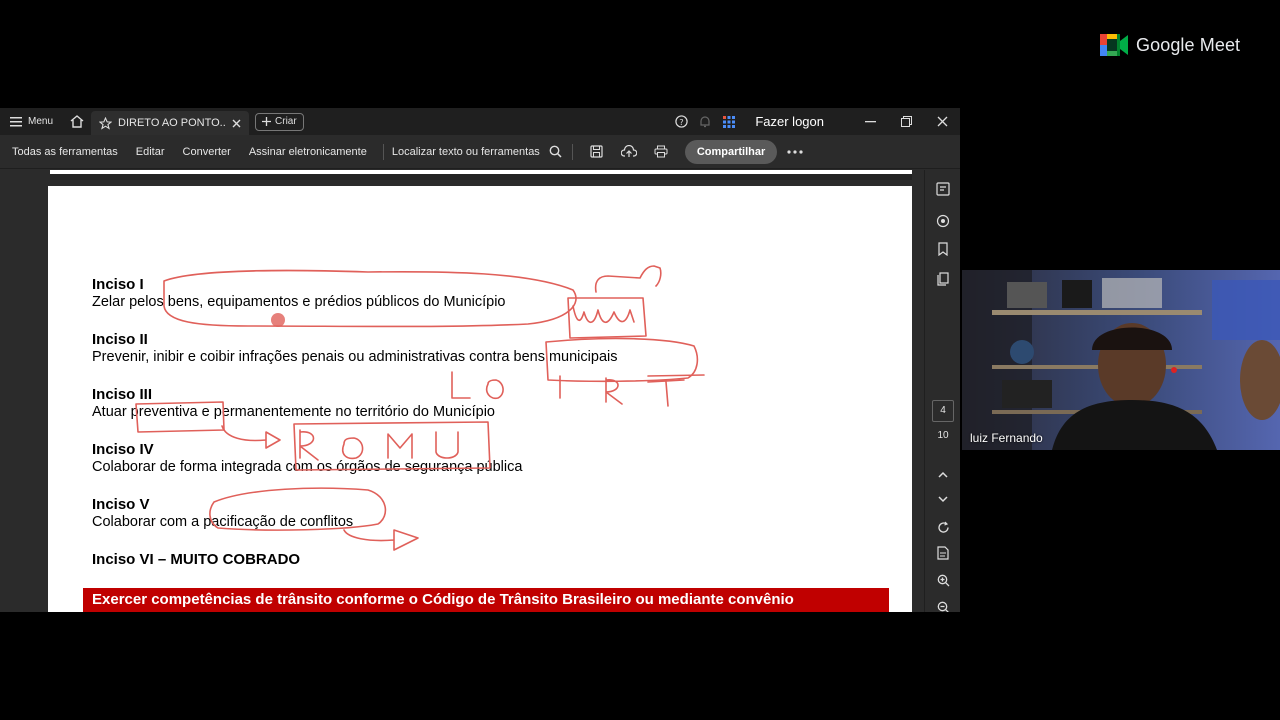 The width and height of the screenshot is (1280, 720). Describe the element at coordinates (676, 375) in the screenshot. I see `ink-underline-end` at that location.